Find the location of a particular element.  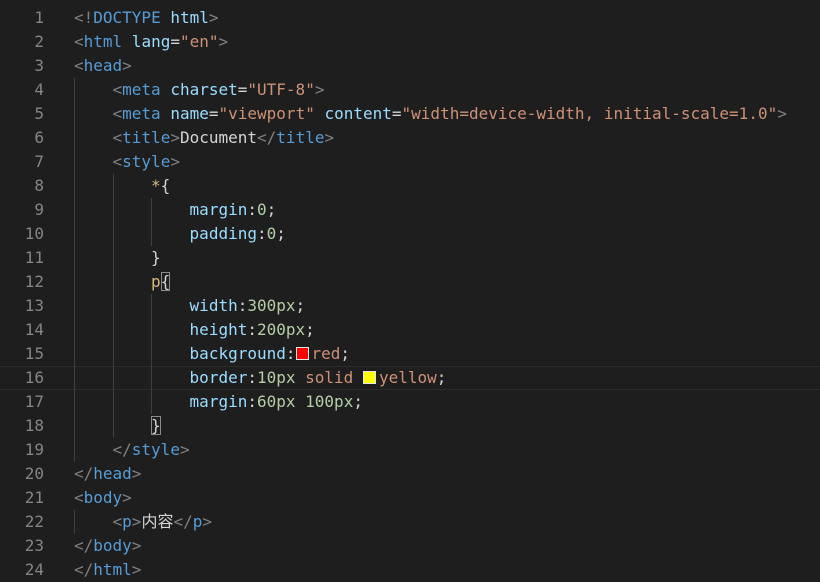

code-token: width is located at coordinates (213, 305).